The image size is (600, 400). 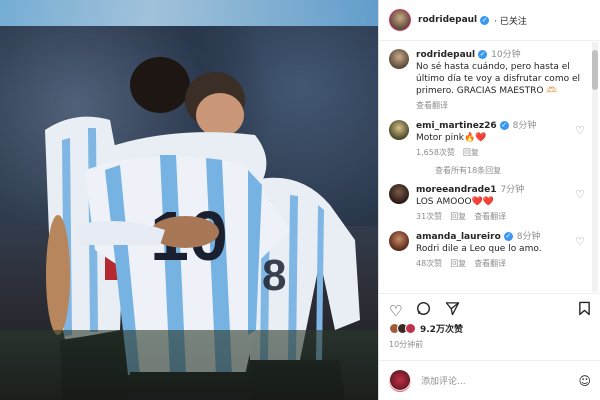 I want to click on caption-username: rodridepaul, so click(x=445, y=55).